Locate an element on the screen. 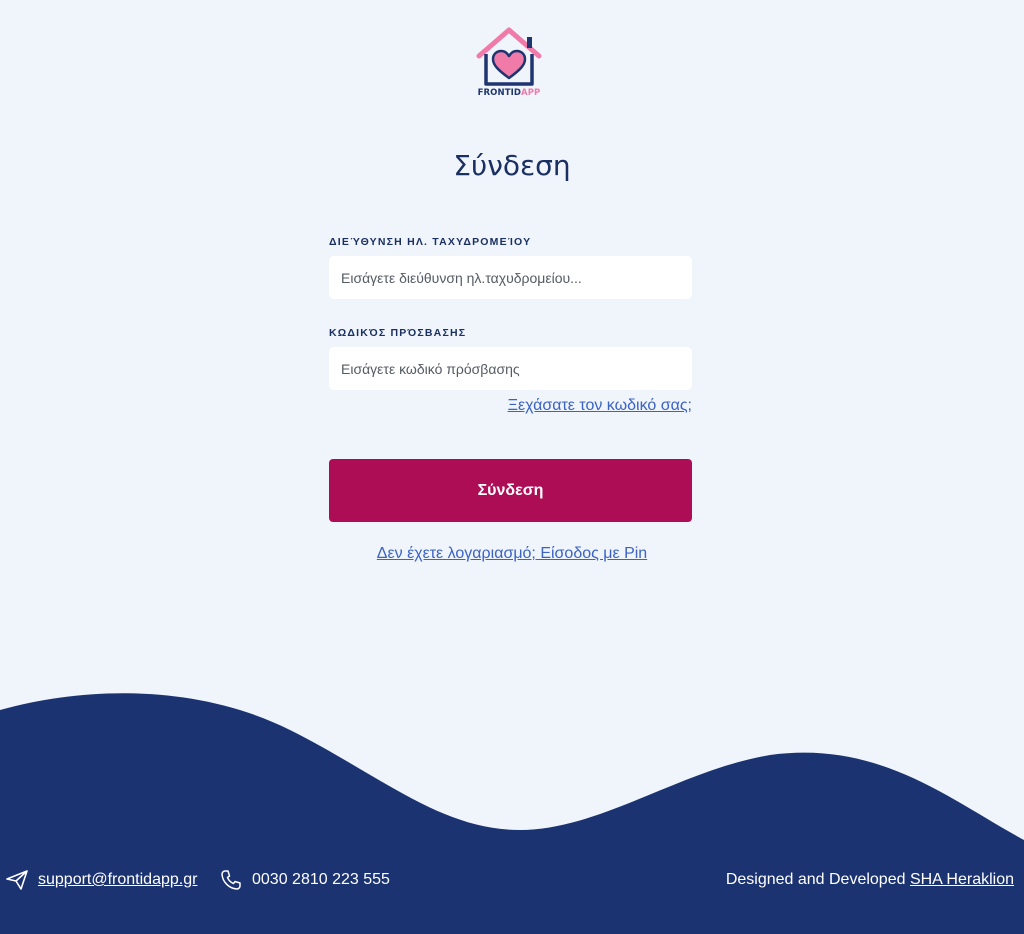 The image size is (1024, 934). password-label: ΚΩΔΙΚΌΣ ΠΡΌΣΒΑΣΗΣ is located at coordinates (398, 333).